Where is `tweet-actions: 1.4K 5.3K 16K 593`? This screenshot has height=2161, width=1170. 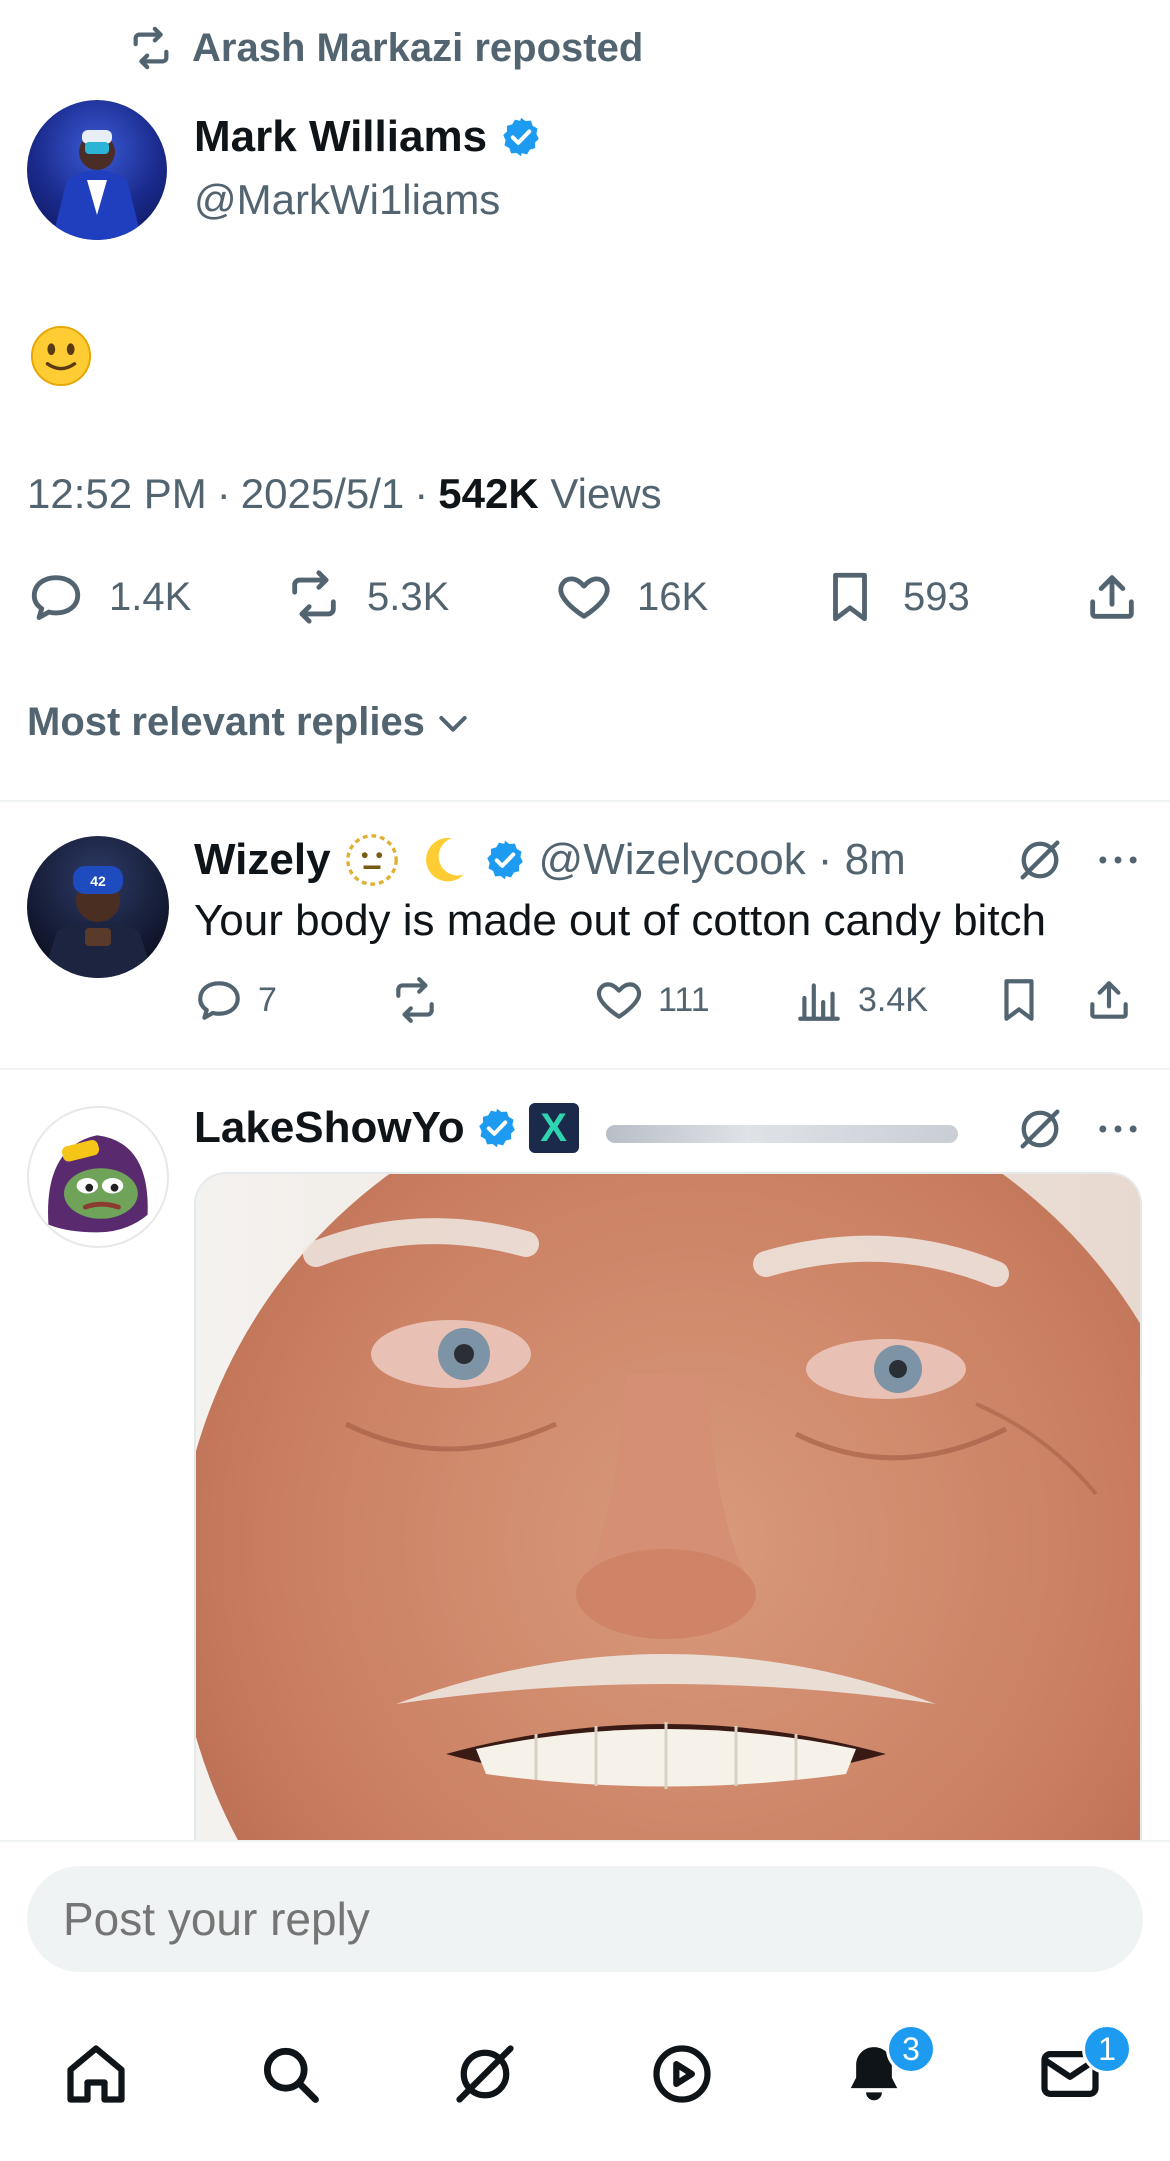 tweet-actions: 1.4K 5.3K 16K 593 is located at coordinates (587, 603).